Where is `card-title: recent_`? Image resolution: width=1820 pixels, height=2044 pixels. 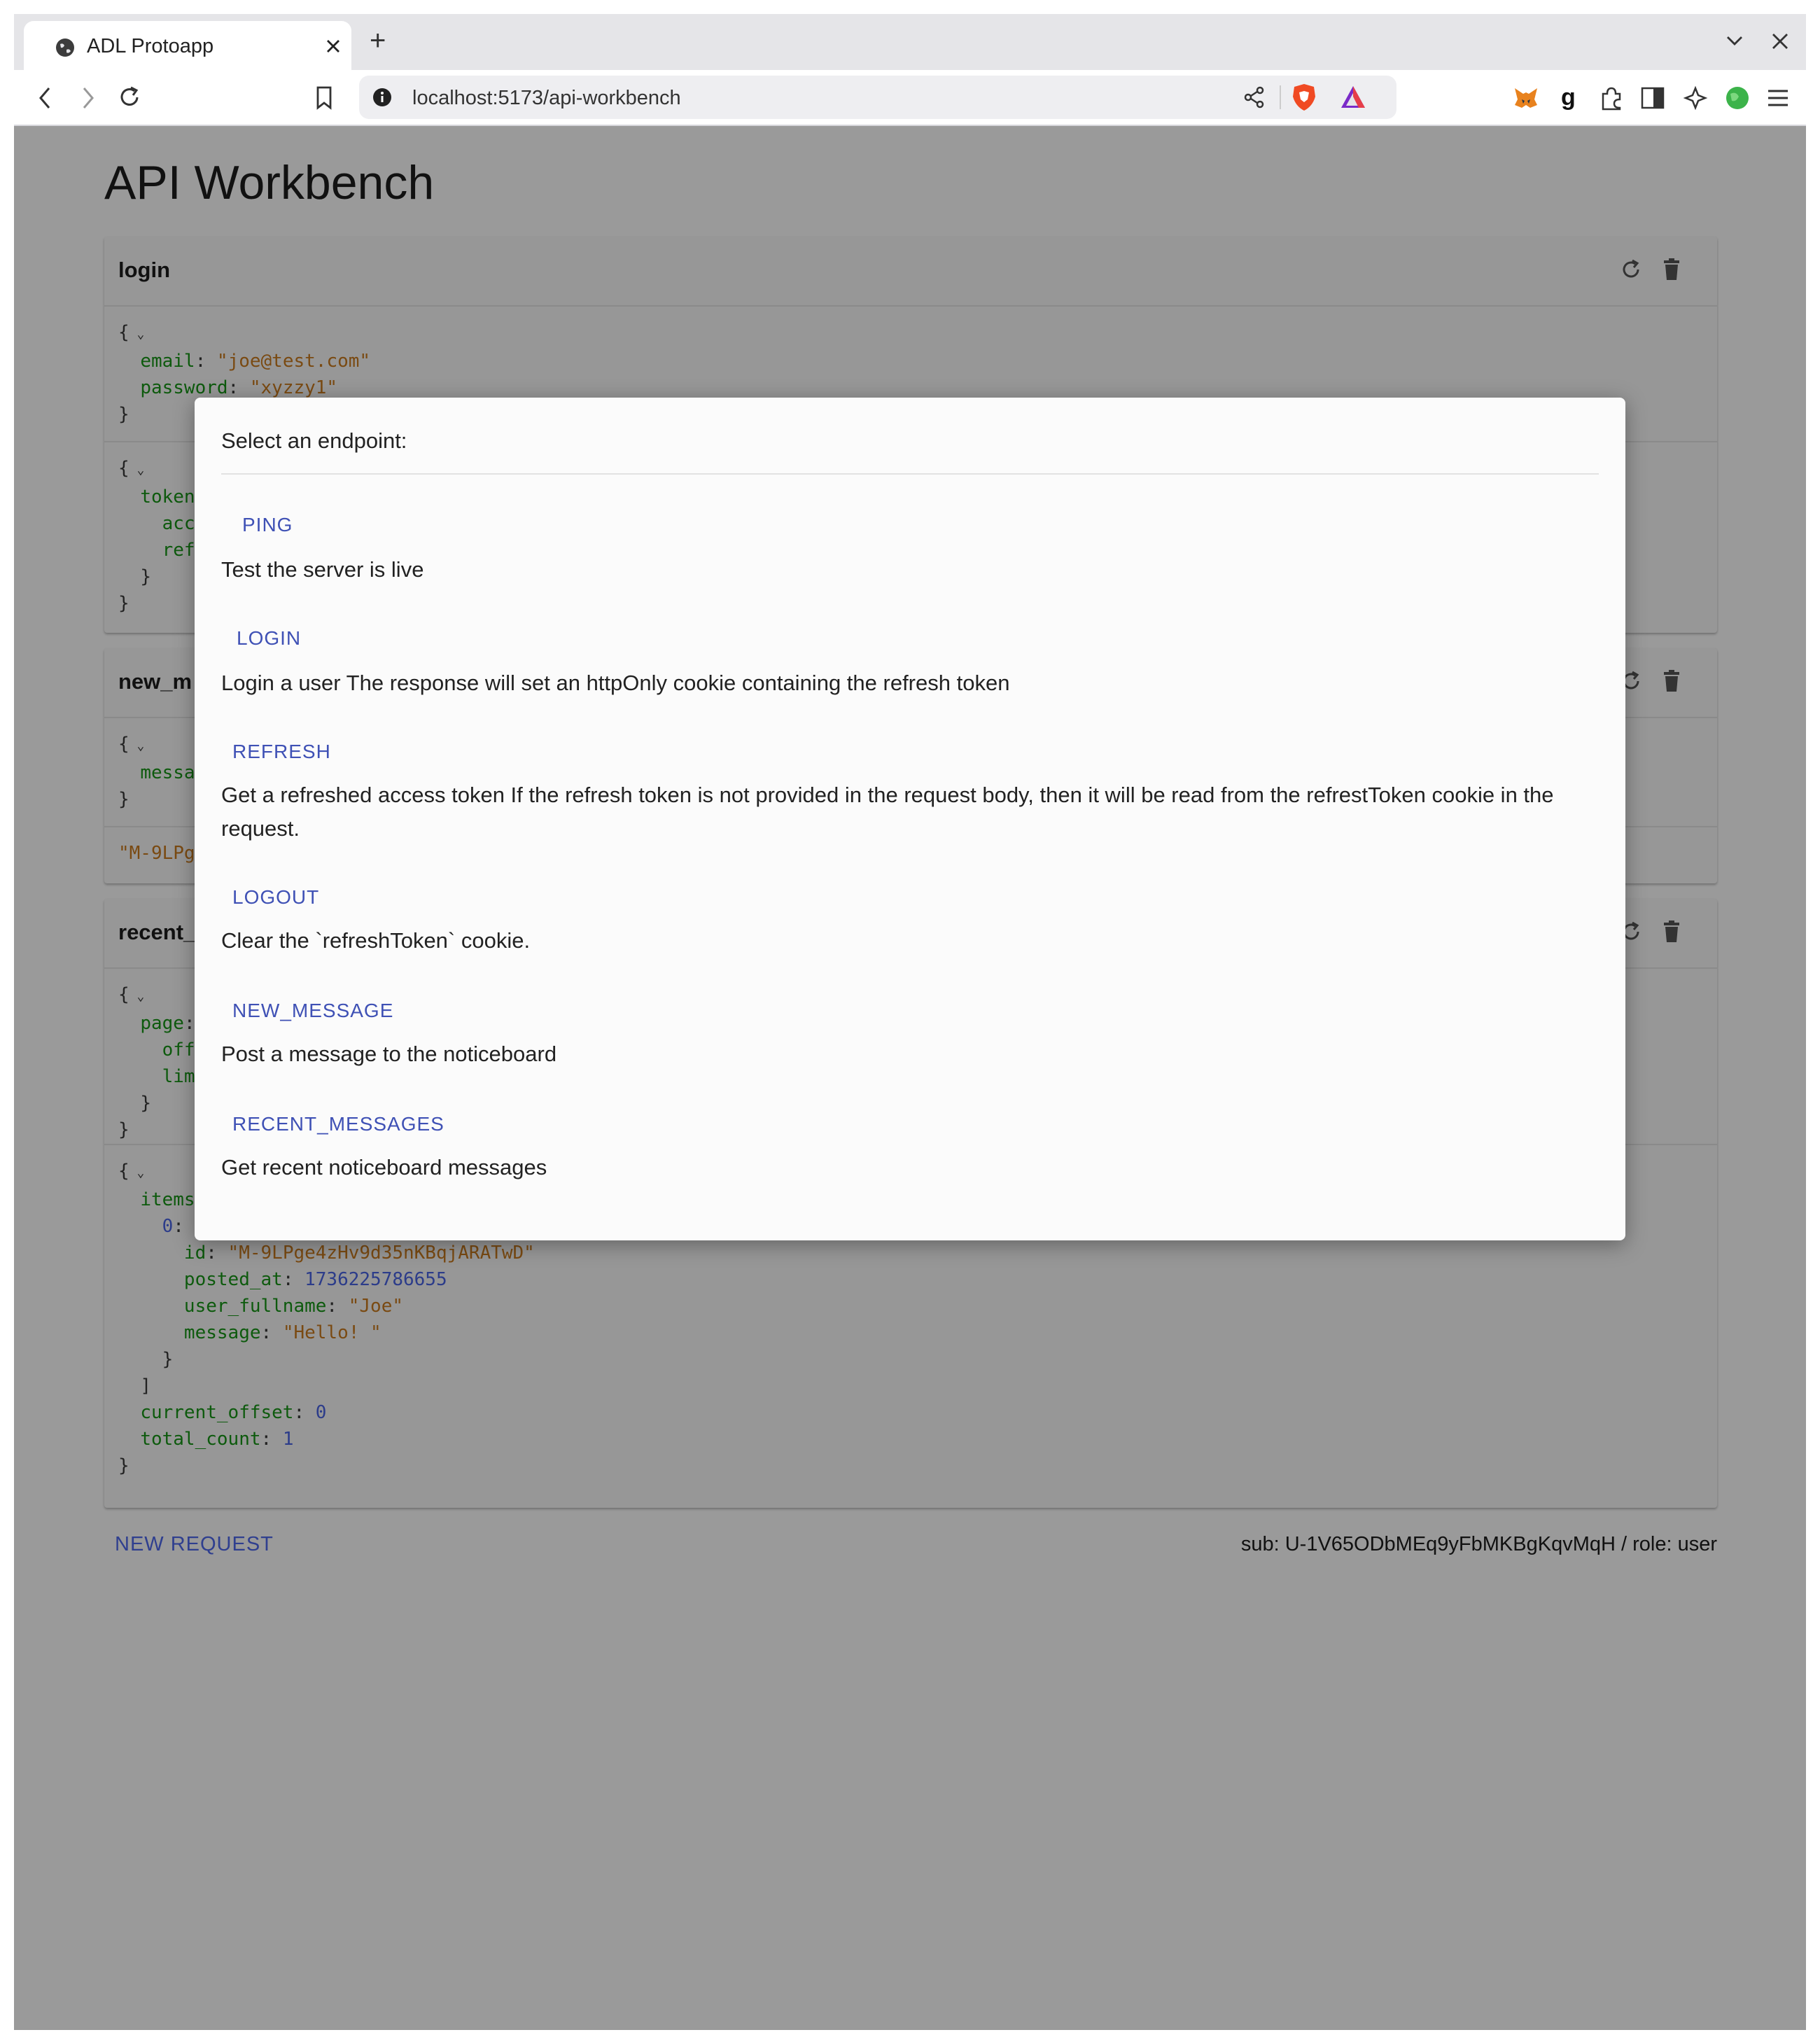 card-title: recent_ is located at coordinates (157, 932).